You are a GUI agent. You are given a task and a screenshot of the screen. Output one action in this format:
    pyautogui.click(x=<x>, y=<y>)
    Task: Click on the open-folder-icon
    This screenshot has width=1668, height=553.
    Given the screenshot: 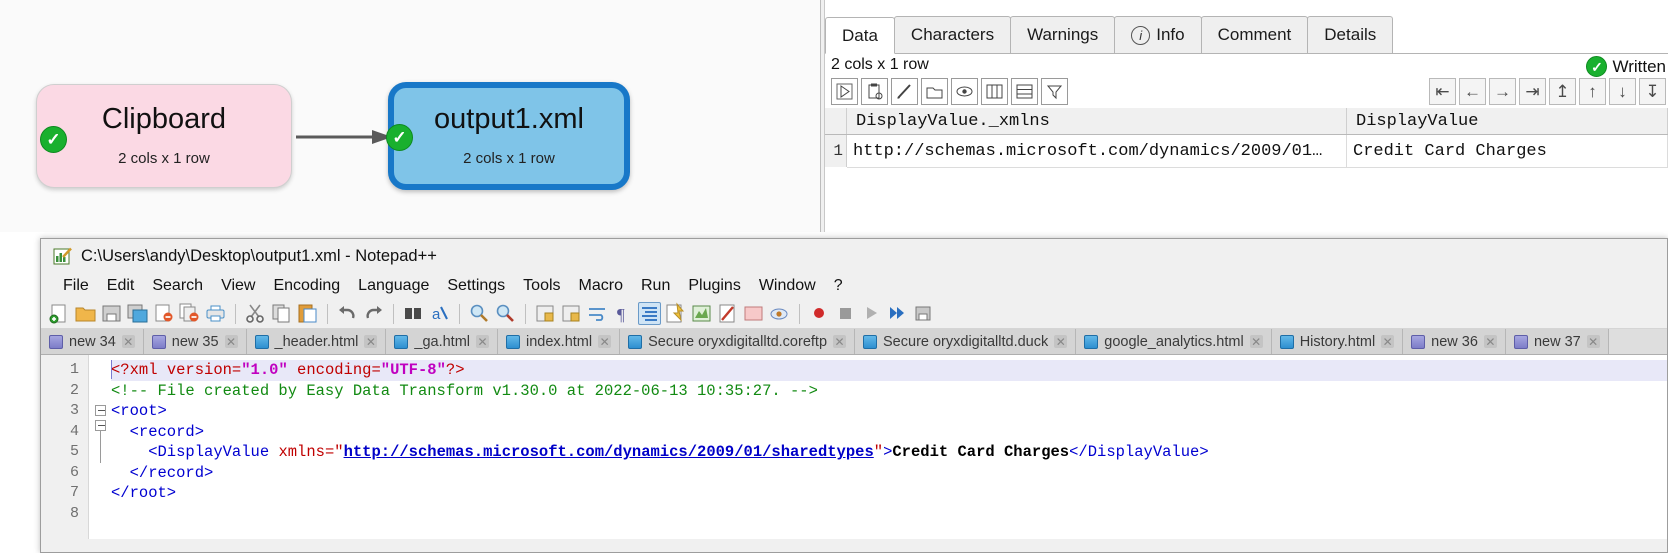 What is the action you would take?
    pyautogui.click(x=85, y=313)
    